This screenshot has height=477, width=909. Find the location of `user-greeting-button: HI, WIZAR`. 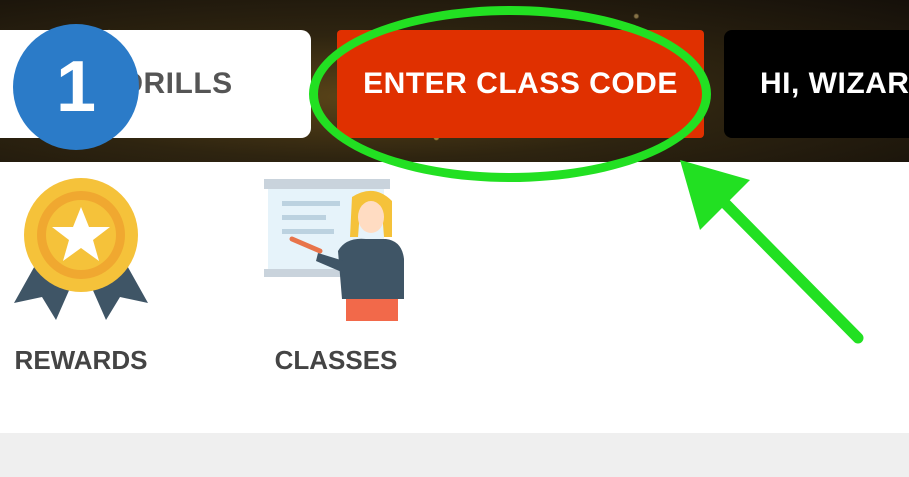

user-greeting-button: HI, WIZAR is located at coordinates (816, 84).